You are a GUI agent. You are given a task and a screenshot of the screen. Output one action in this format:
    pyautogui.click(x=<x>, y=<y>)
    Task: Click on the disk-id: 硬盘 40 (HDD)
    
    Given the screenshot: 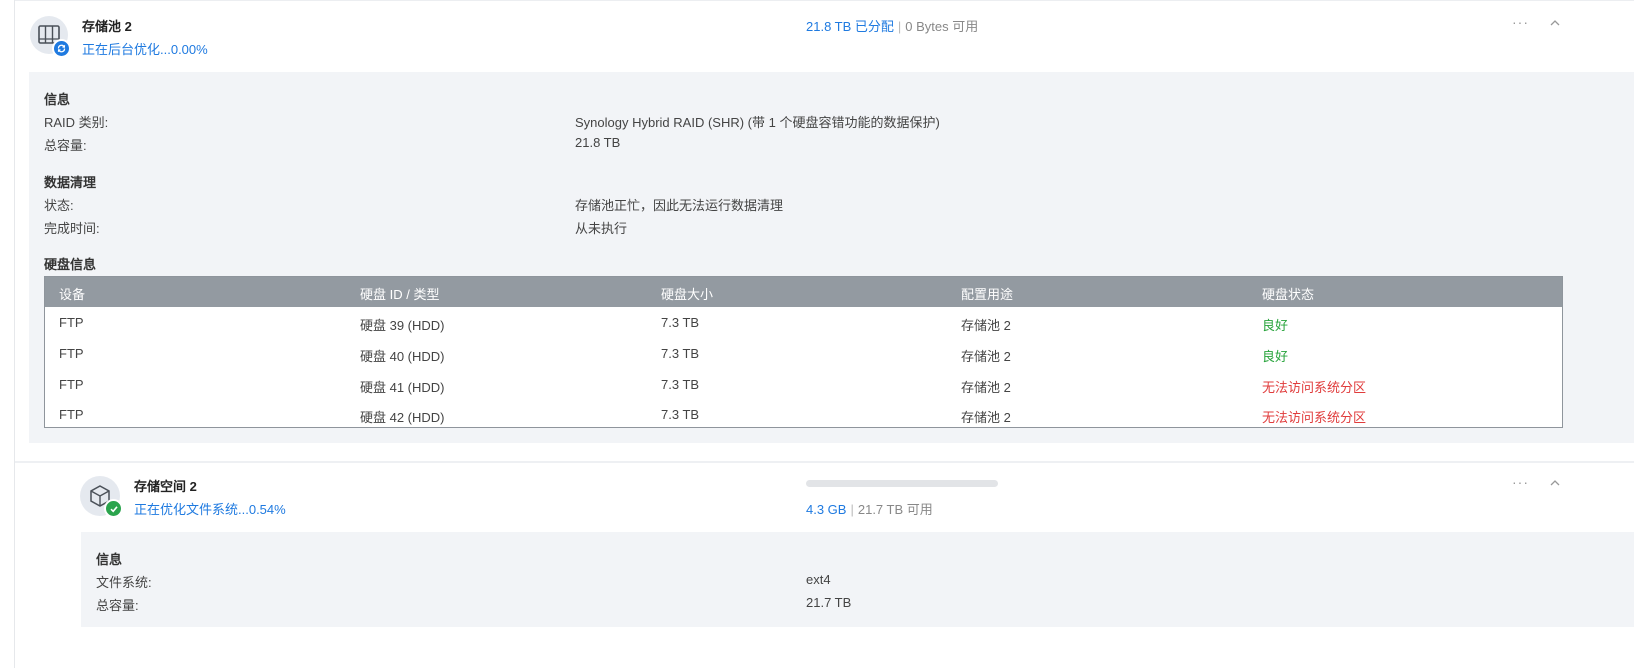 What is the action you would take?
    pyautogui.click(x=402, y=356)
    